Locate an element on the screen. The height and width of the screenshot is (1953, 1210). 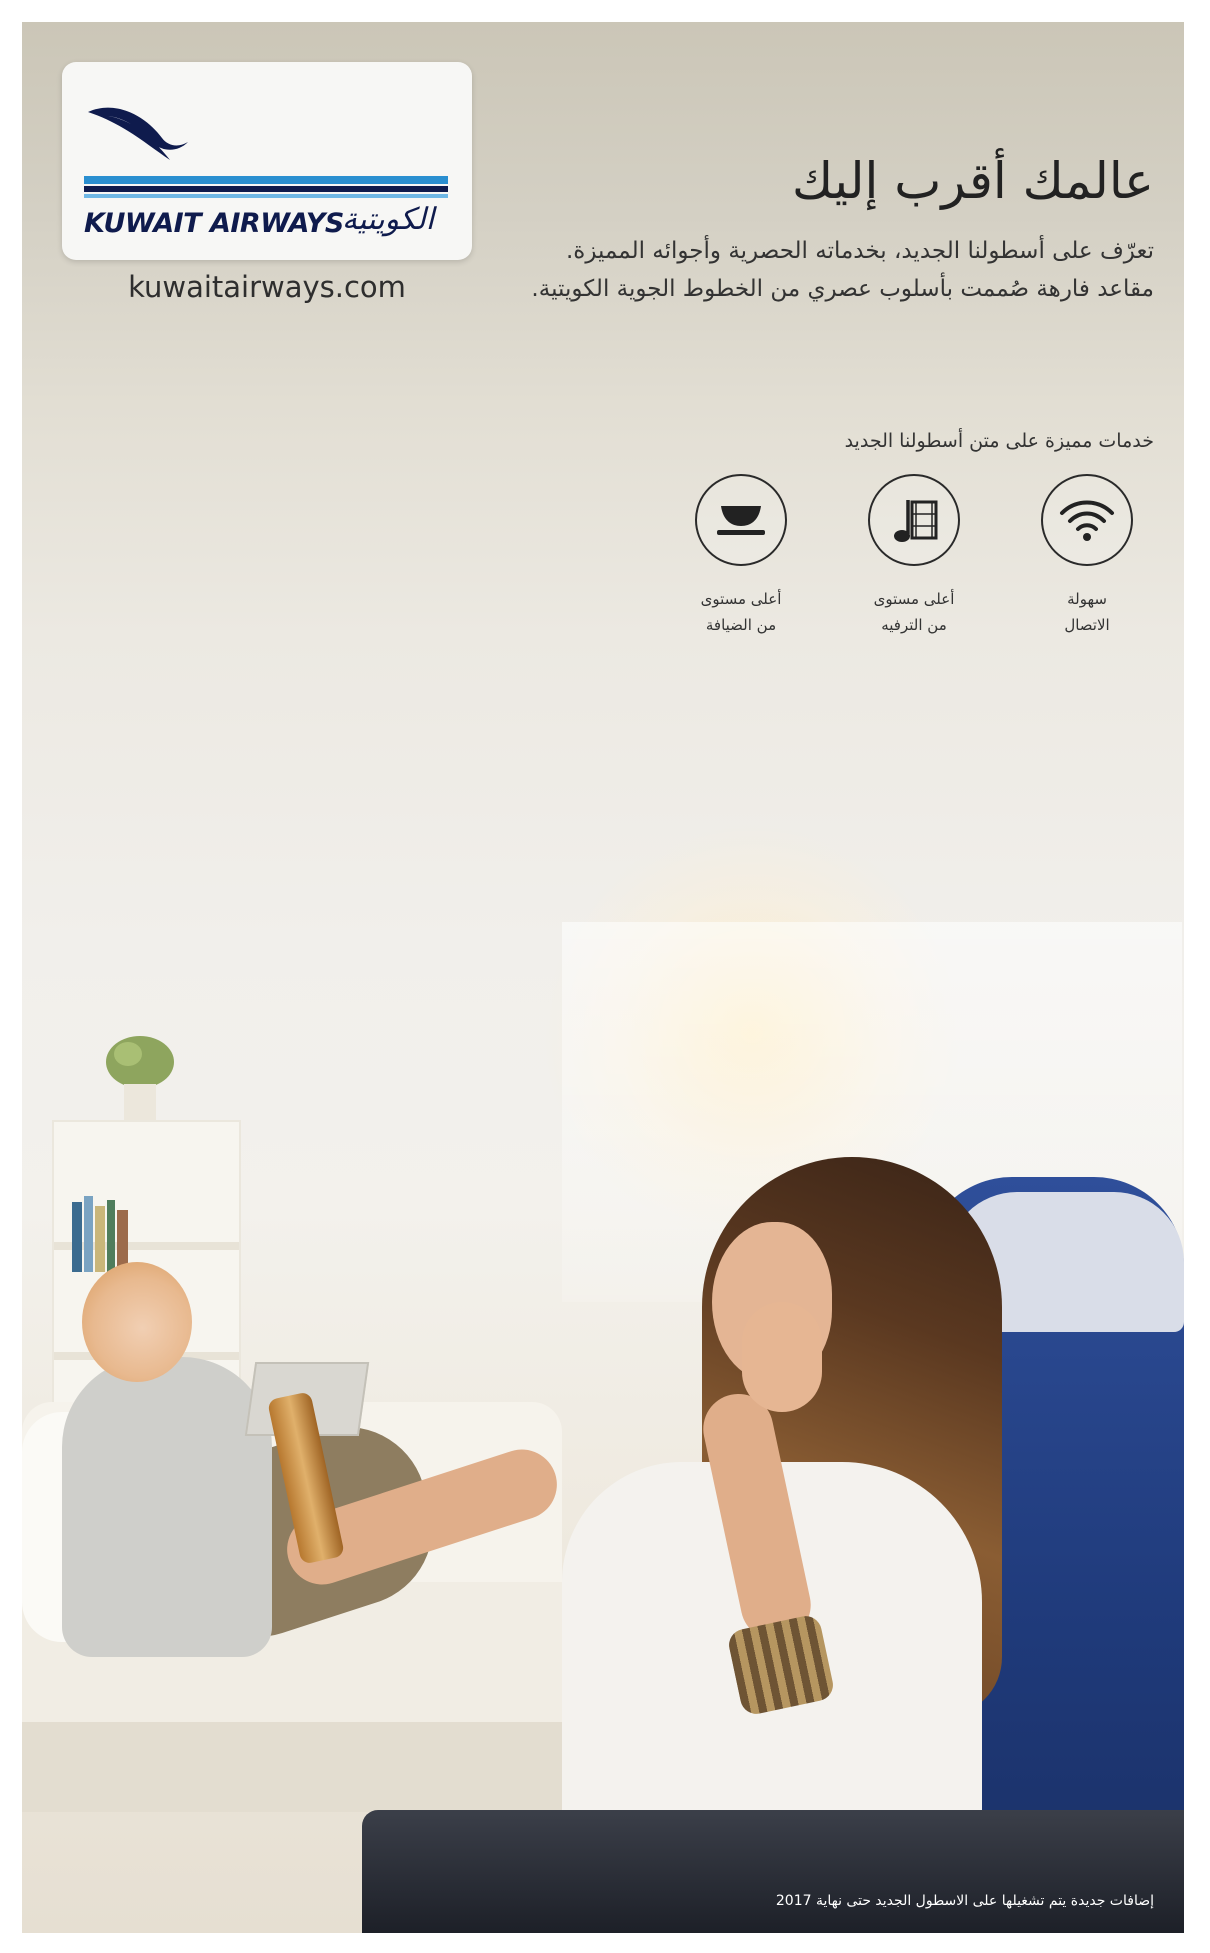
dining-bowl-icon is located at coordinates (741, 520).